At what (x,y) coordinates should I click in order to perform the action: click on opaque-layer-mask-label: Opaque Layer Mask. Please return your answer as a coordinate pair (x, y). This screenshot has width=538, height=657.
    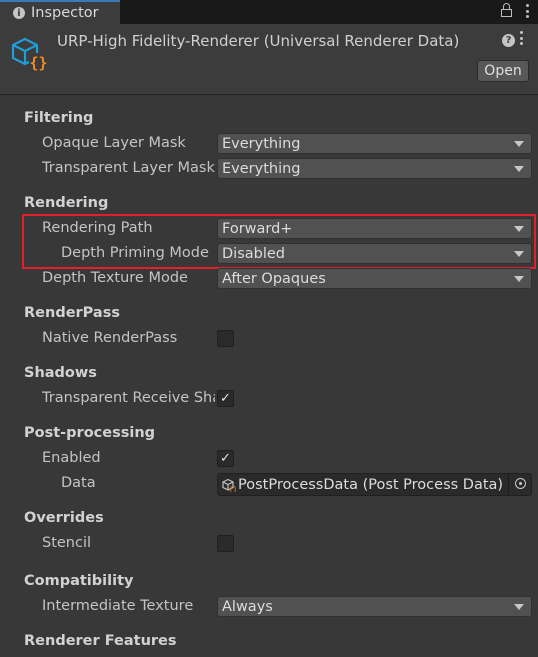
    Looking at the image, I should click on (114, 143).